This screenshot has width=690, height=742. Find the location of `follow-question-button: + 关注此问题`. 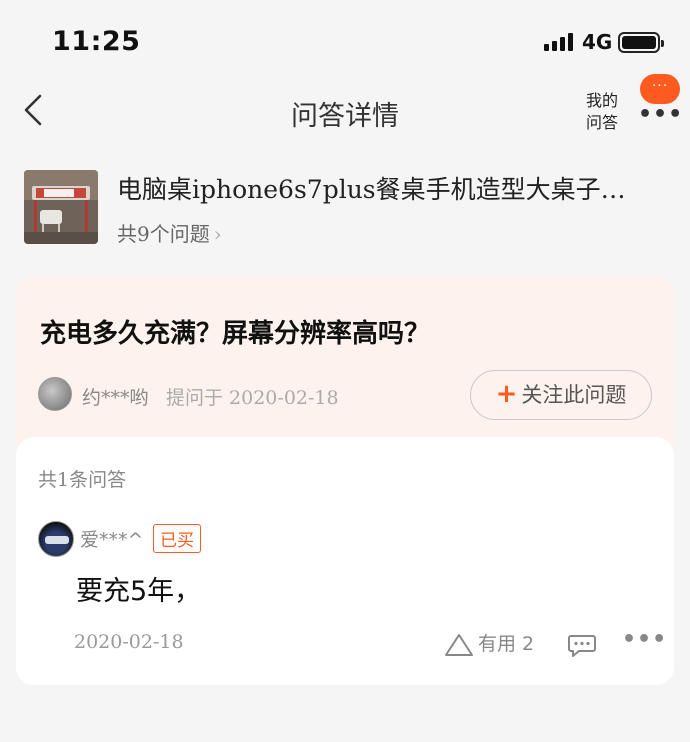

follow-question-button: + 关注此问题 is located at coordinates (561, 395).